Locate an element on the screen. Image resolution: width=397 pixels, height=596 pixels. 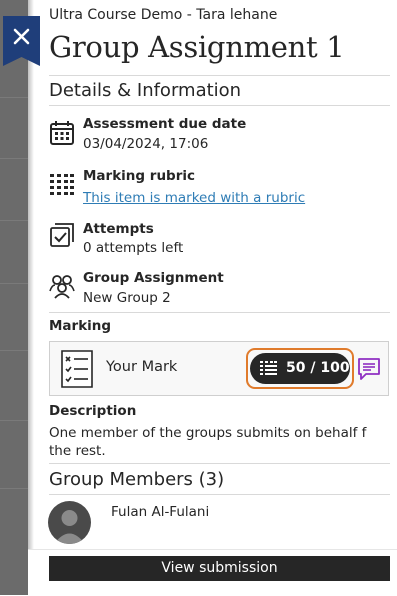
details-heading: Details & Information is located at coordinates (145, 90).